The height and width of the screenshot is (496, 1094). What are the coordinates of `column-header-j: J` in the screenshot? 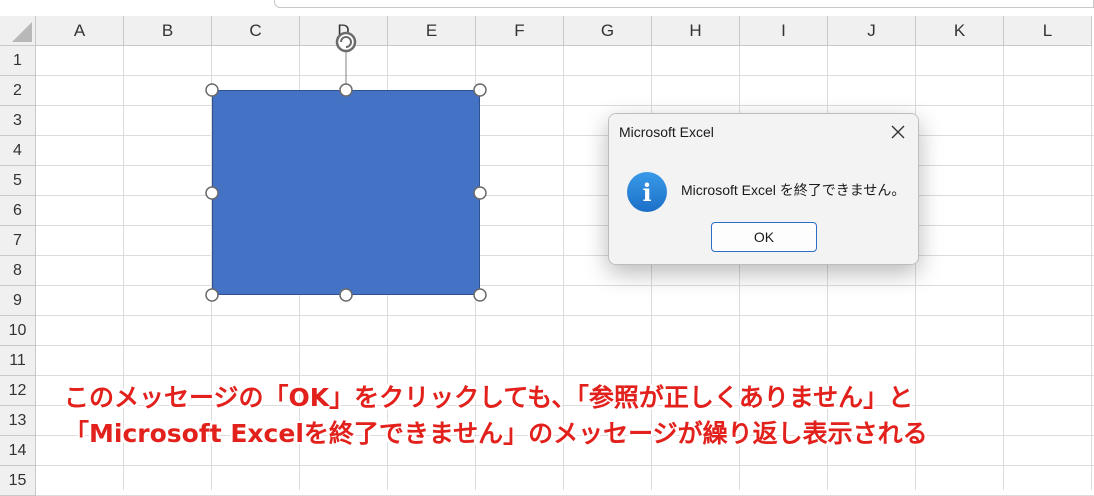 It's located at (872, 31).